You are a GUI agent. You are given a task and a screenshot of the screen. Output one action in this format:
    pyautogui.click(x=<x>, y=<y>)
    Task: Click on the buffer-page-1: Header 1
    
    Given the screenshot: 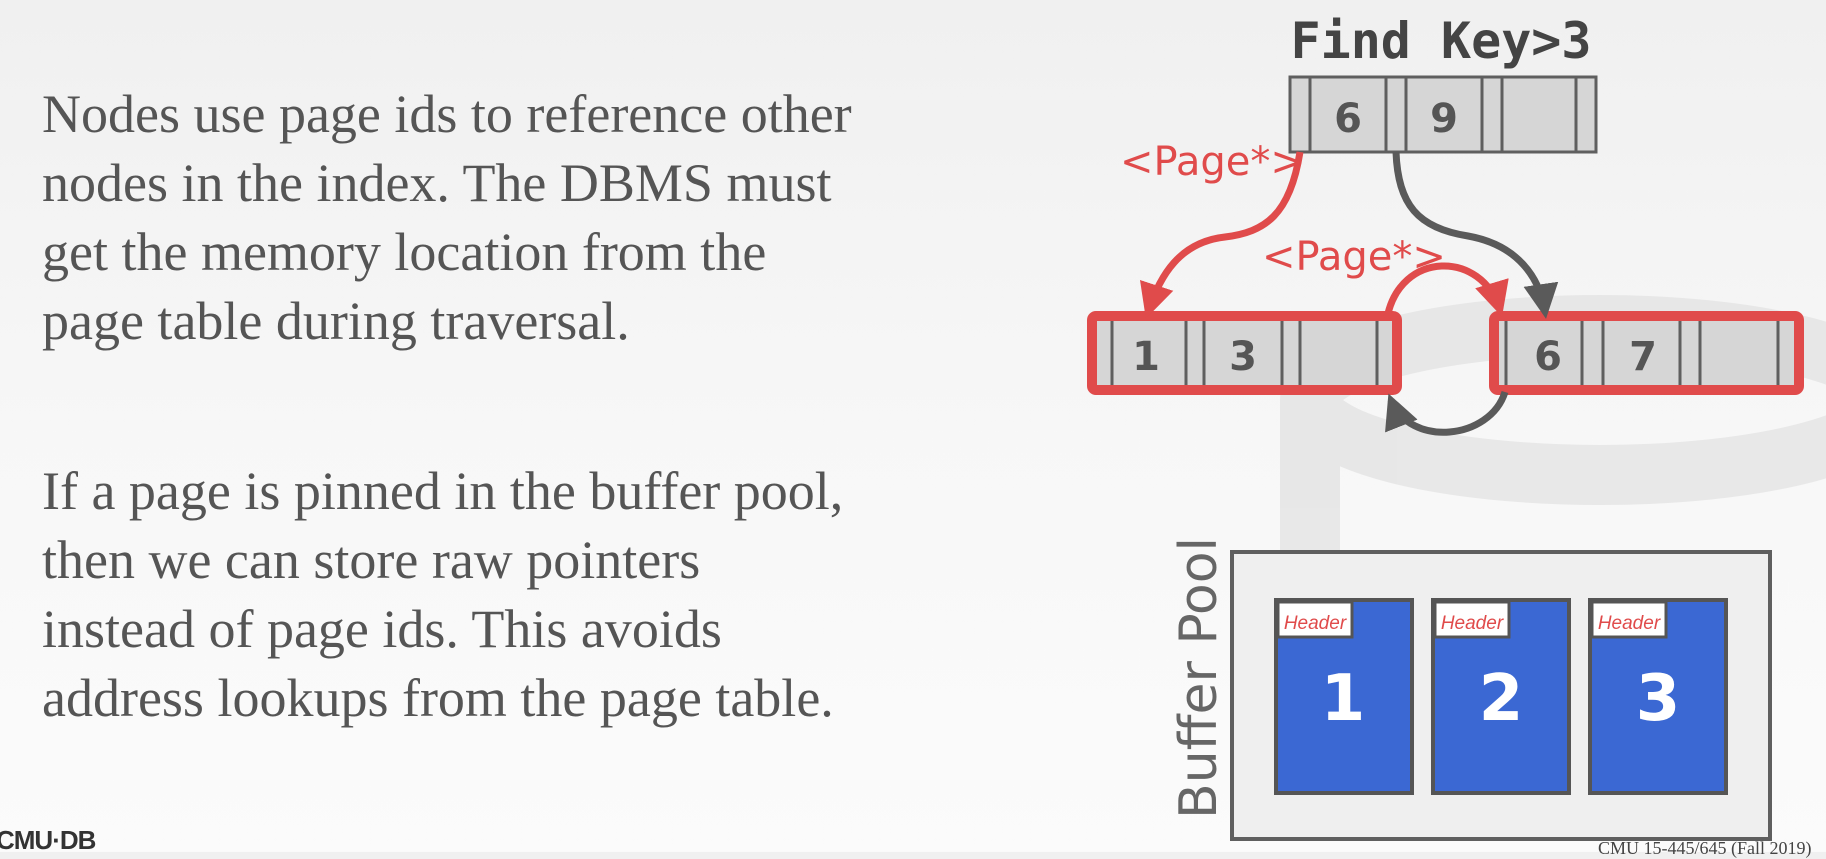 What is the action you would take?
    pyautogui.click(x=1344, y=696)
    